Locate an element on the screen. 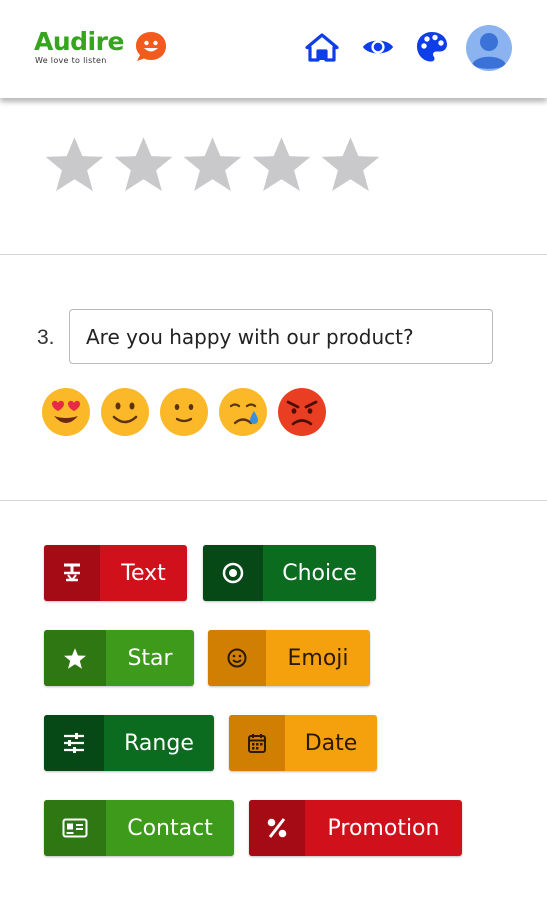 The width and height of the screenshot is (547, 900). emoji-question-button: Emoji is located at coordinates (289, 658).